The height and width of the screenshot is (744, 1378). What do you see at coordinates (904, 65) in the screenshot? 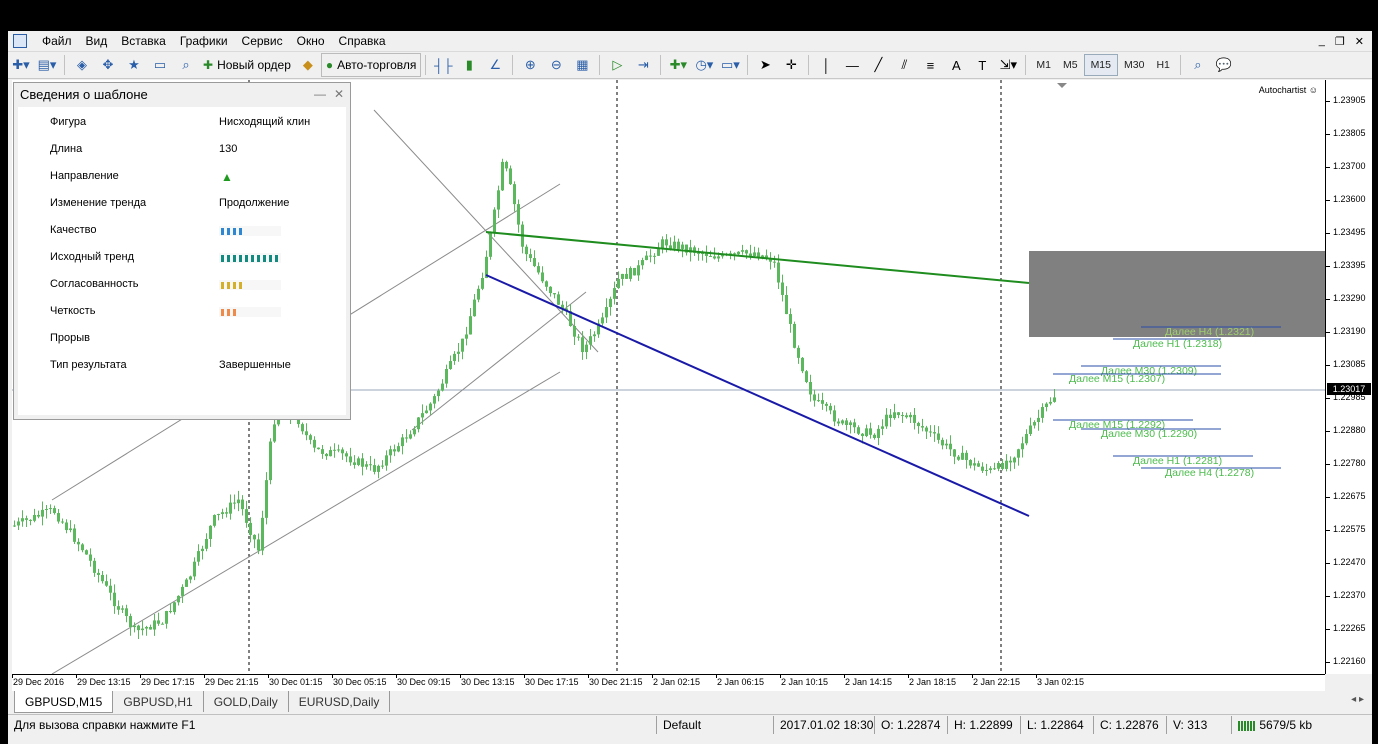
I see `equidistant-channel-icon: ⫽` at bounding box center [904, 65].